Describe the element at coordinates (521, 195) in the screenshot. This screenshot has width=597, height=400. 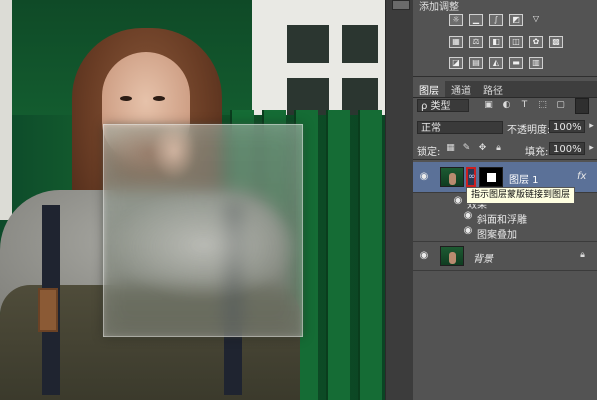
I see `mask-link-tooltip: 指示图层蒙版链接到图层` at that location.